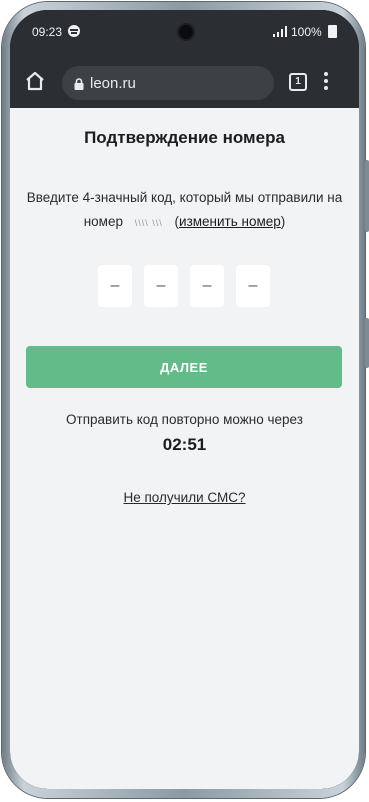  Describe the element at coordinates (230, 221) in the screenshot. I see `change-number-link: изменить номер` at that location.